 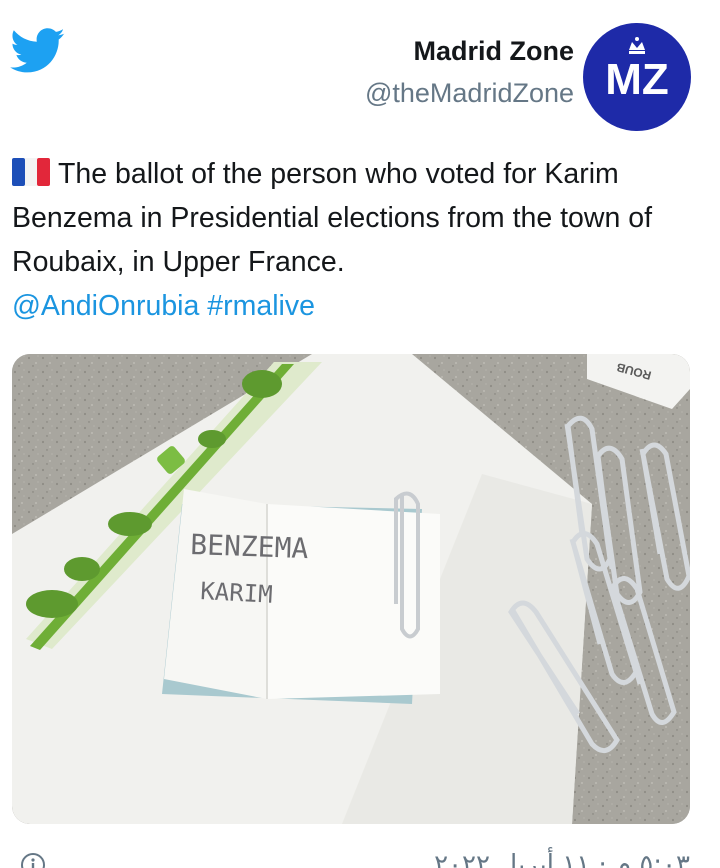 What do you see at coordinates (469, 93) in the screenshot?
I see `author-handle: @theMadridZone` at bounding box center [469, 93].